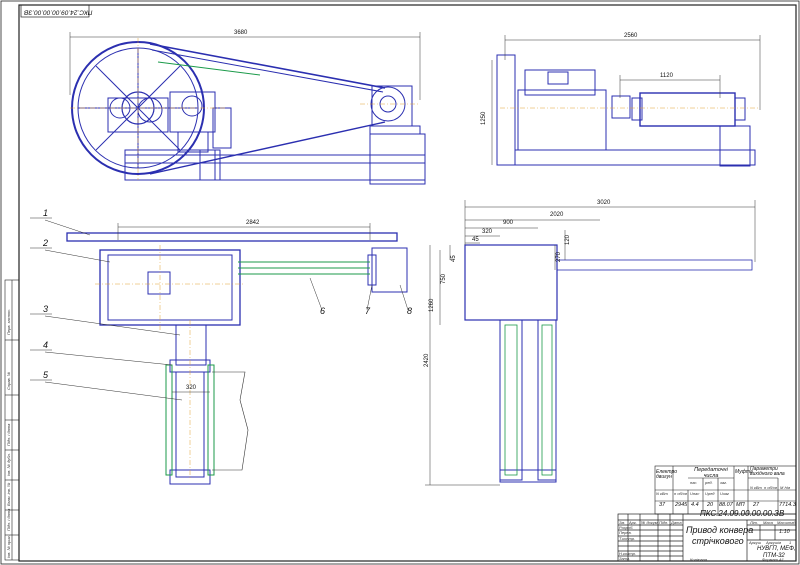 Image resolution: width=800 pixels, height=565 pixels. I want to click on tb-name-line2: стрічкового, so click(718, 541).